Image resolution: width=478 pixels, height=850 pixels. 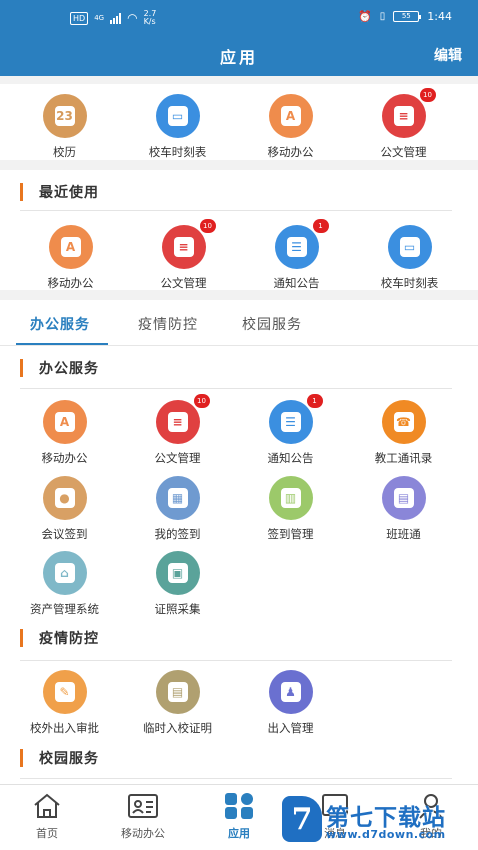 I want to click on contacts-icon: ☎, so click(x=403, y=422).